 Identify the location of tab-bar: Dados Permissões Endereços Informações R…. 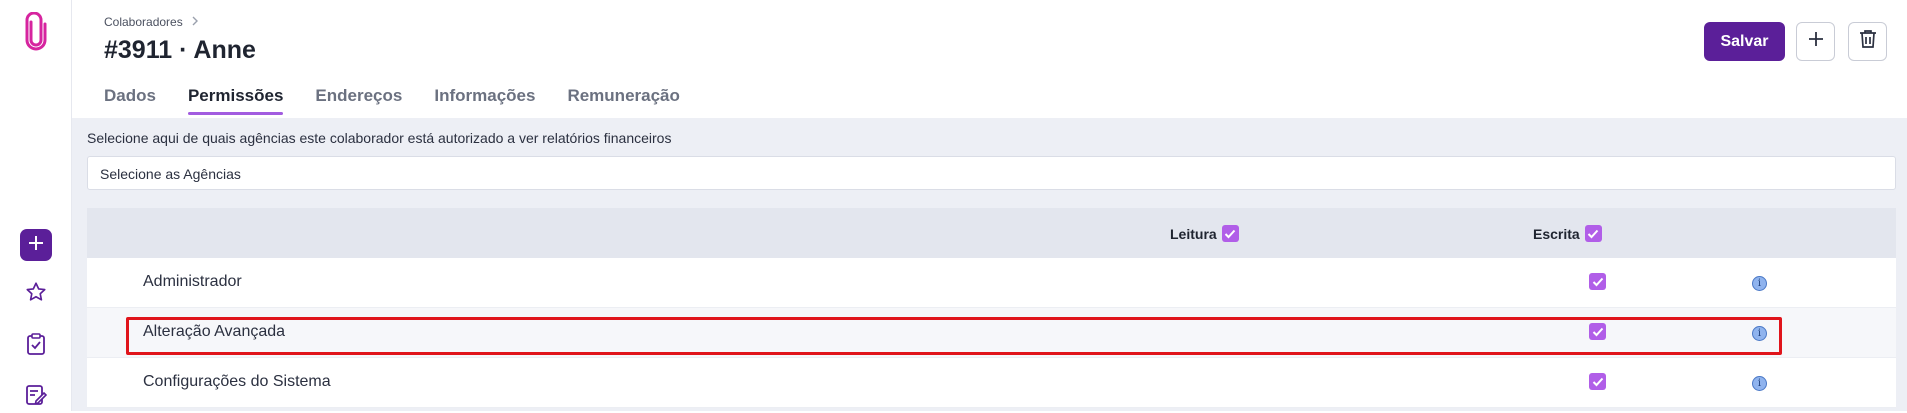
(392, 100).